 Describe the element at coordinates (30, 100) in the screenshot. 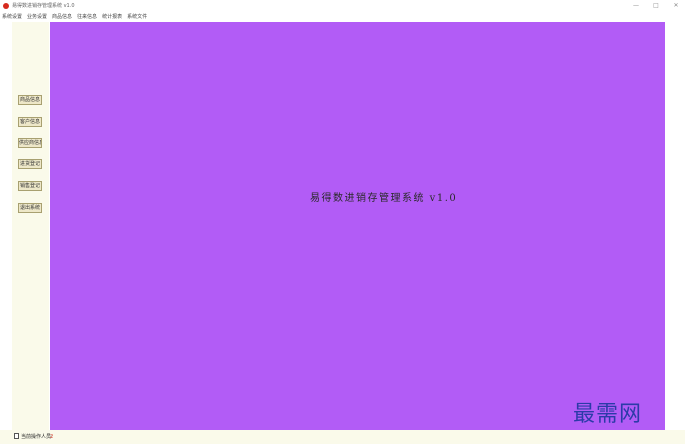

I see `sidebar-button-products: 商品信息` at that location.